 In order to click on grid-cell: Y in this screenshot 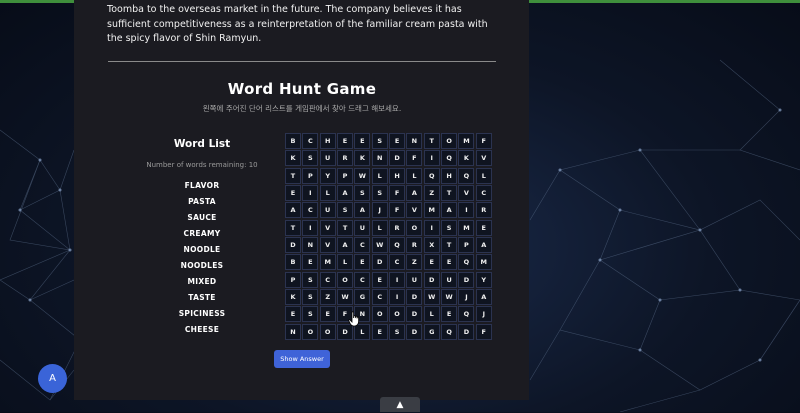, I will do `click(327, 175)`.